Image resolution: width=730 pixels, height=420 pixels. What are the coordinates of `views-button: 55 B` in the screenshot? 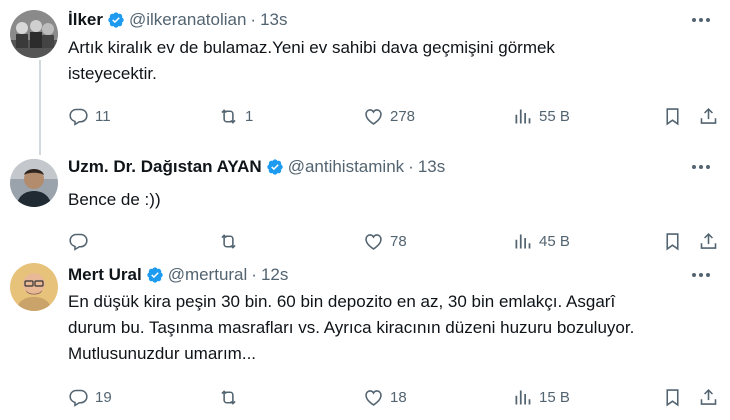 It's located at (541, 116).